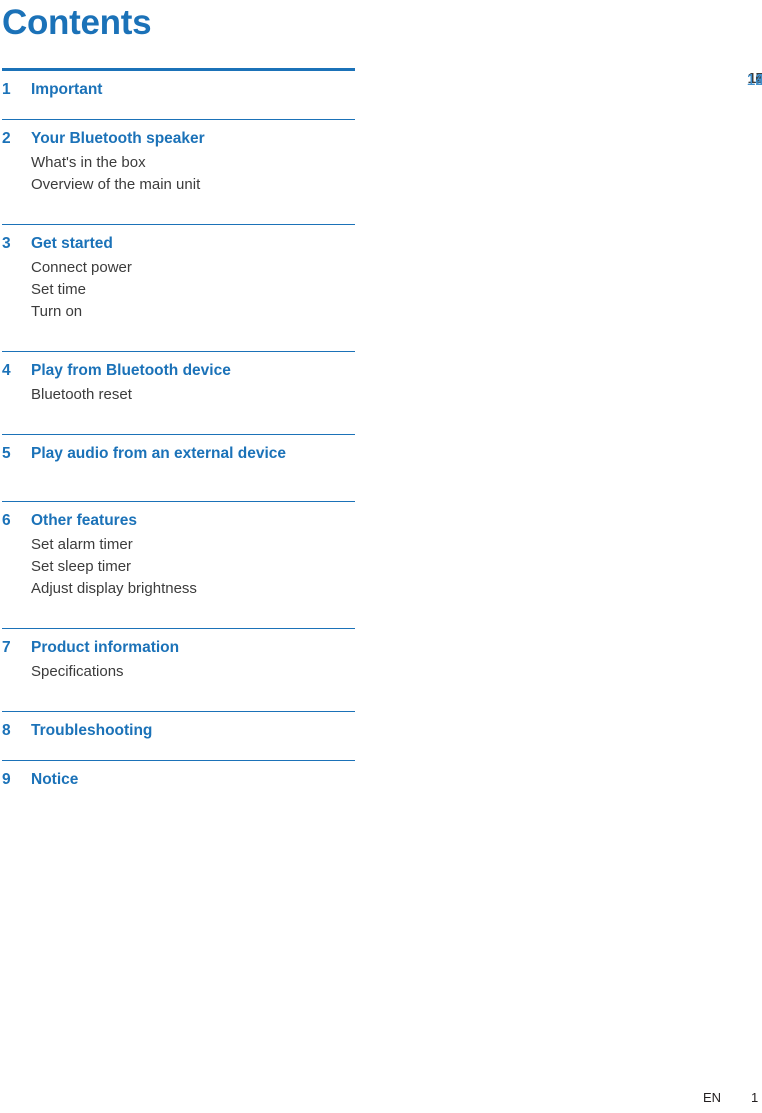  What do you see at coordinates (755, 1097) in the screenshot?
I see `footer-page-number: 1` at bounding box center [755, 1097].